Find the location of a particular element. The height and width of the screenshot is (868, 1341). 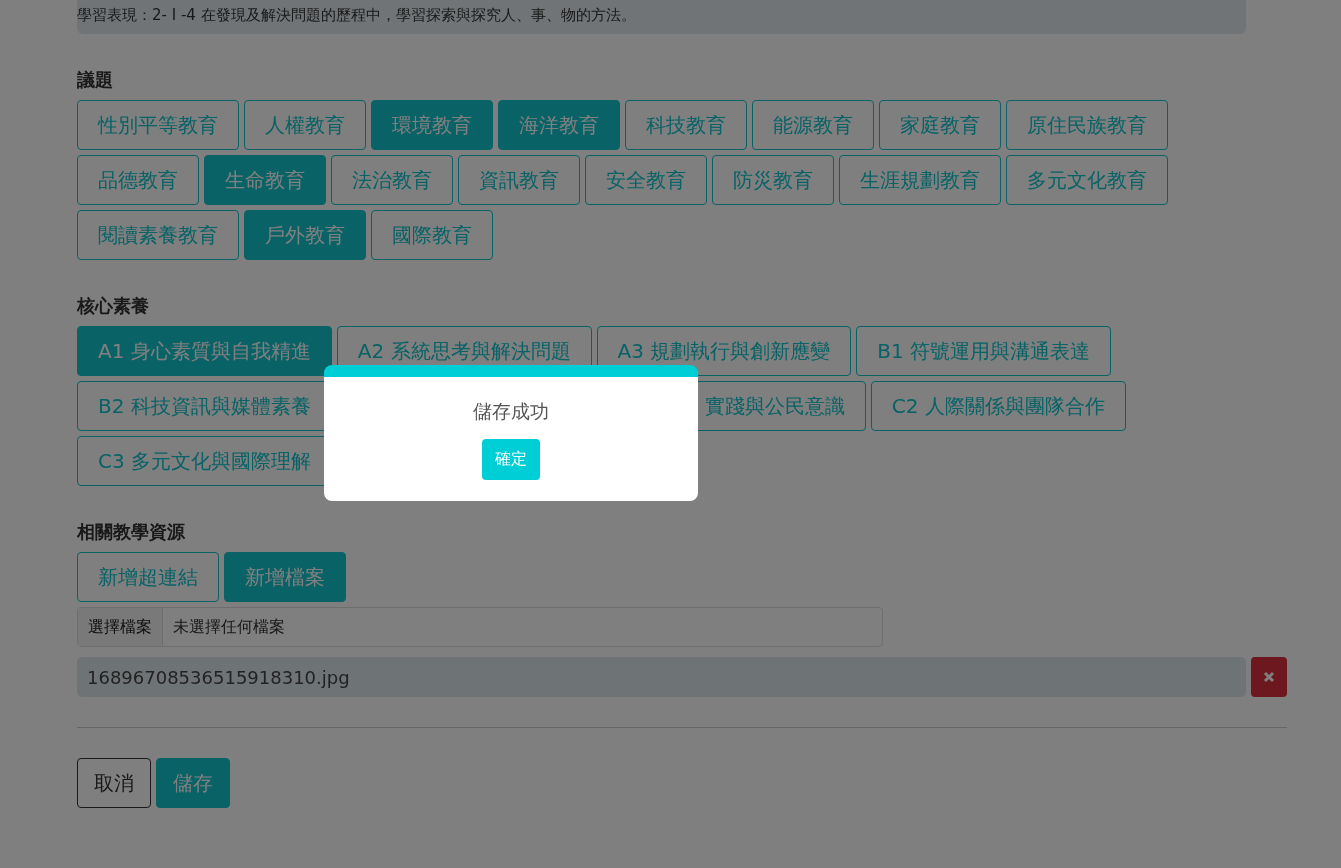

tag-button: 人權教育 is located at coordinates (305, 125).